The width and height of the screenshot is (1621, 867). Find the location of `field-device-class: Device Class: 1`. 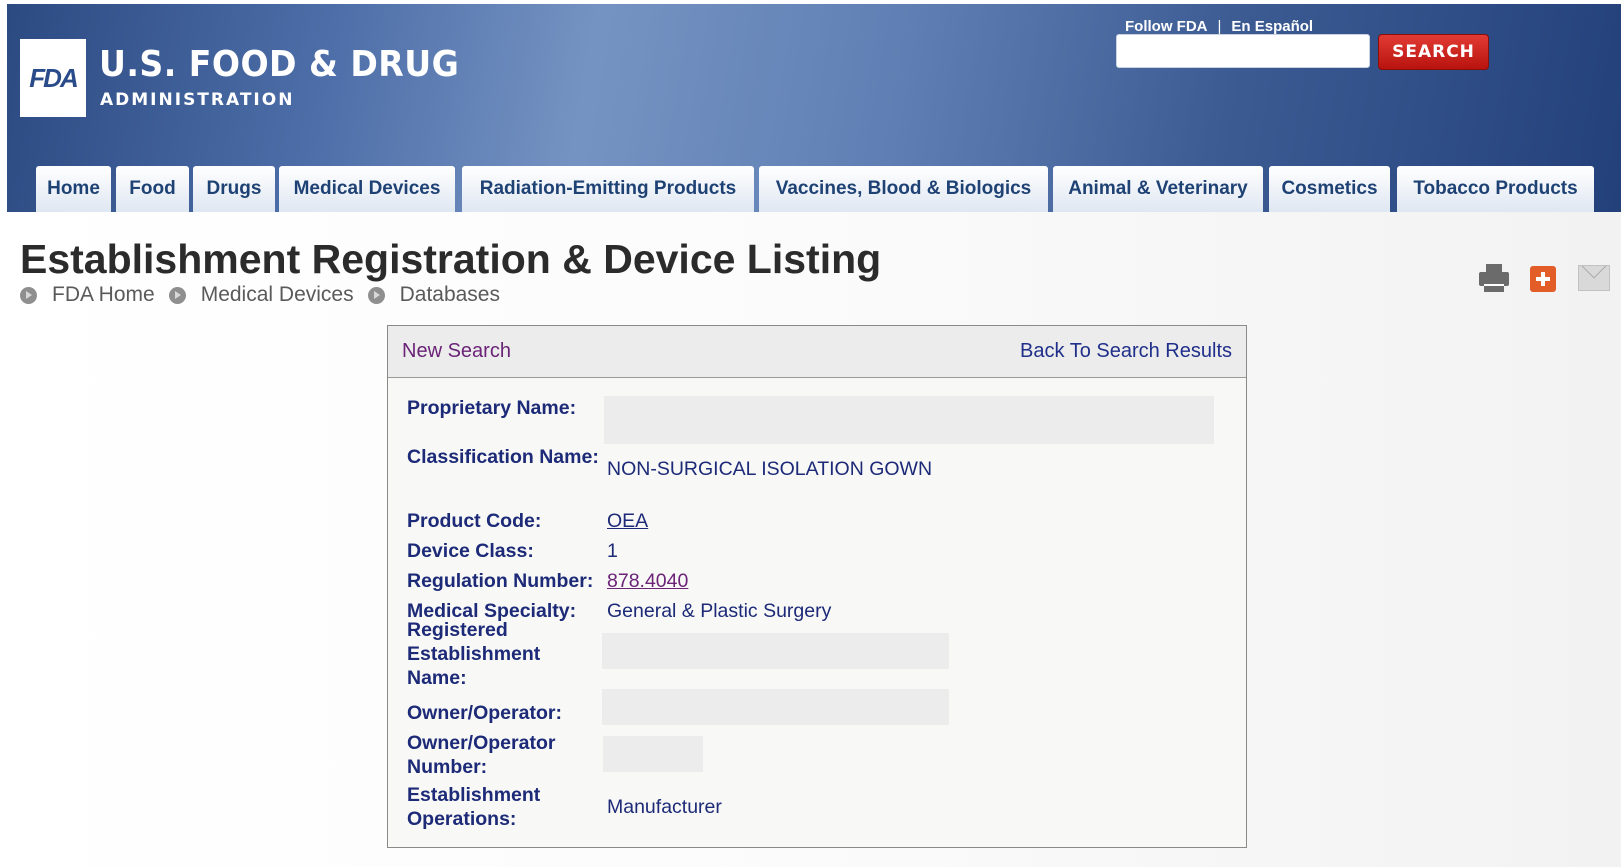

field-device-class: Device Class: 1 is located at coordinates (512, 551).